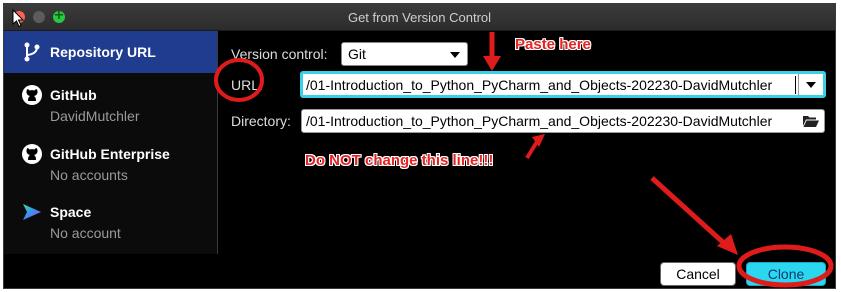 This screenshot has height=292, width=841. What do you see at coordinates (399, 160) in the screenshot?
I see `do-not-change-annotation: Do NOT change this line!!!` at bounding box center [399, 160].